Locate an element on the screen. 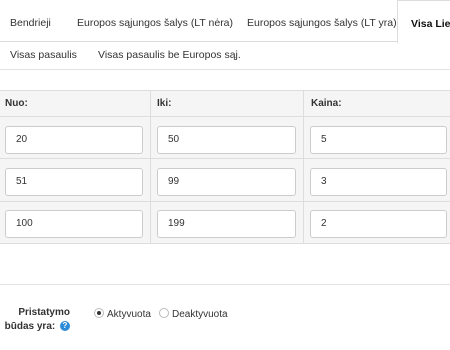 This screenshot has height=350, width=450. radio-label-deaktyvuota: Deaktyvuota is located at coordinates (200, 315).